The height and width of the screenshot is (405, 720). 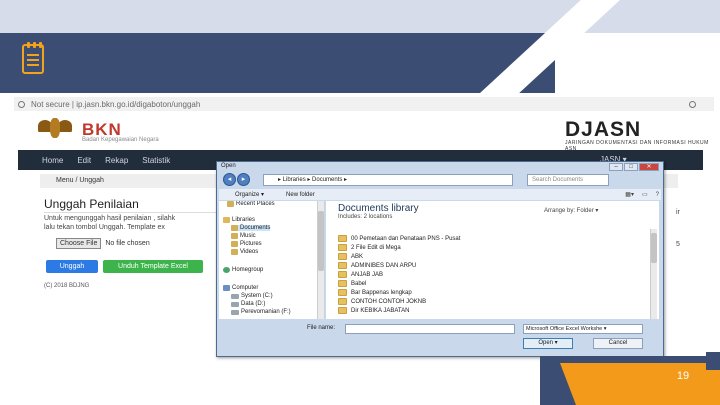 I want to click on arrange-by-menu: Arrange by: Folder ▾, so click(x=571, y=210).